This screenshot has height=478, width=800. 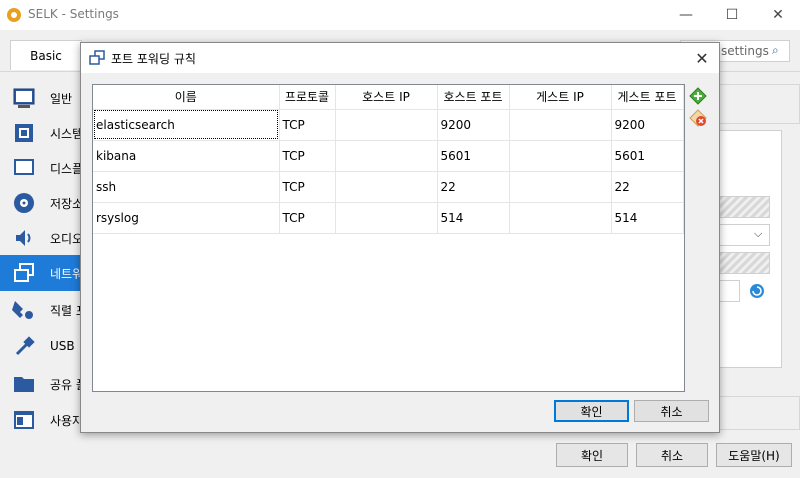 What do you see at coordinates (729, 291) in the screenshot?
I see `text-field` at bounding box center [729, 291].